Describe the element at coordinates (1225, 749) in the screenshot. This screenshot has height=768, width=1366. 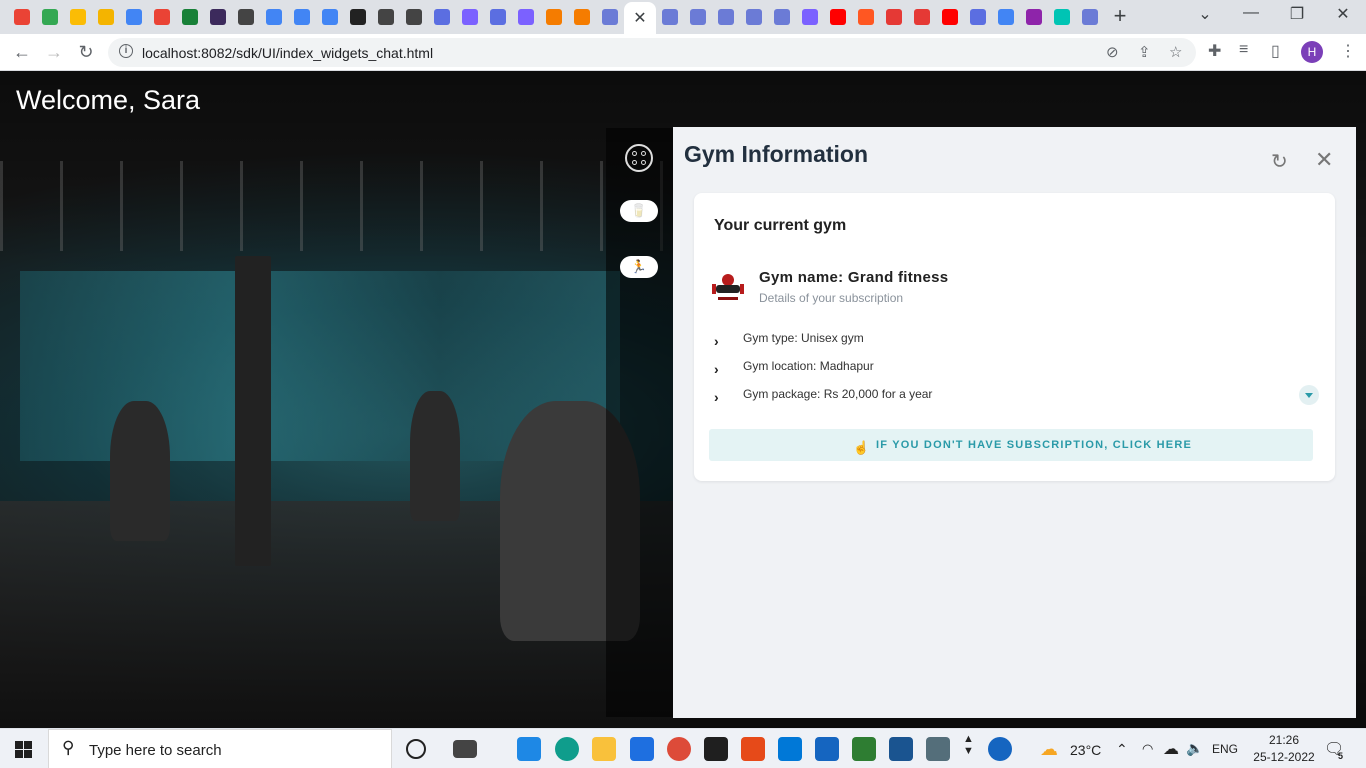
I see `language-indicator: ENG` at that location.